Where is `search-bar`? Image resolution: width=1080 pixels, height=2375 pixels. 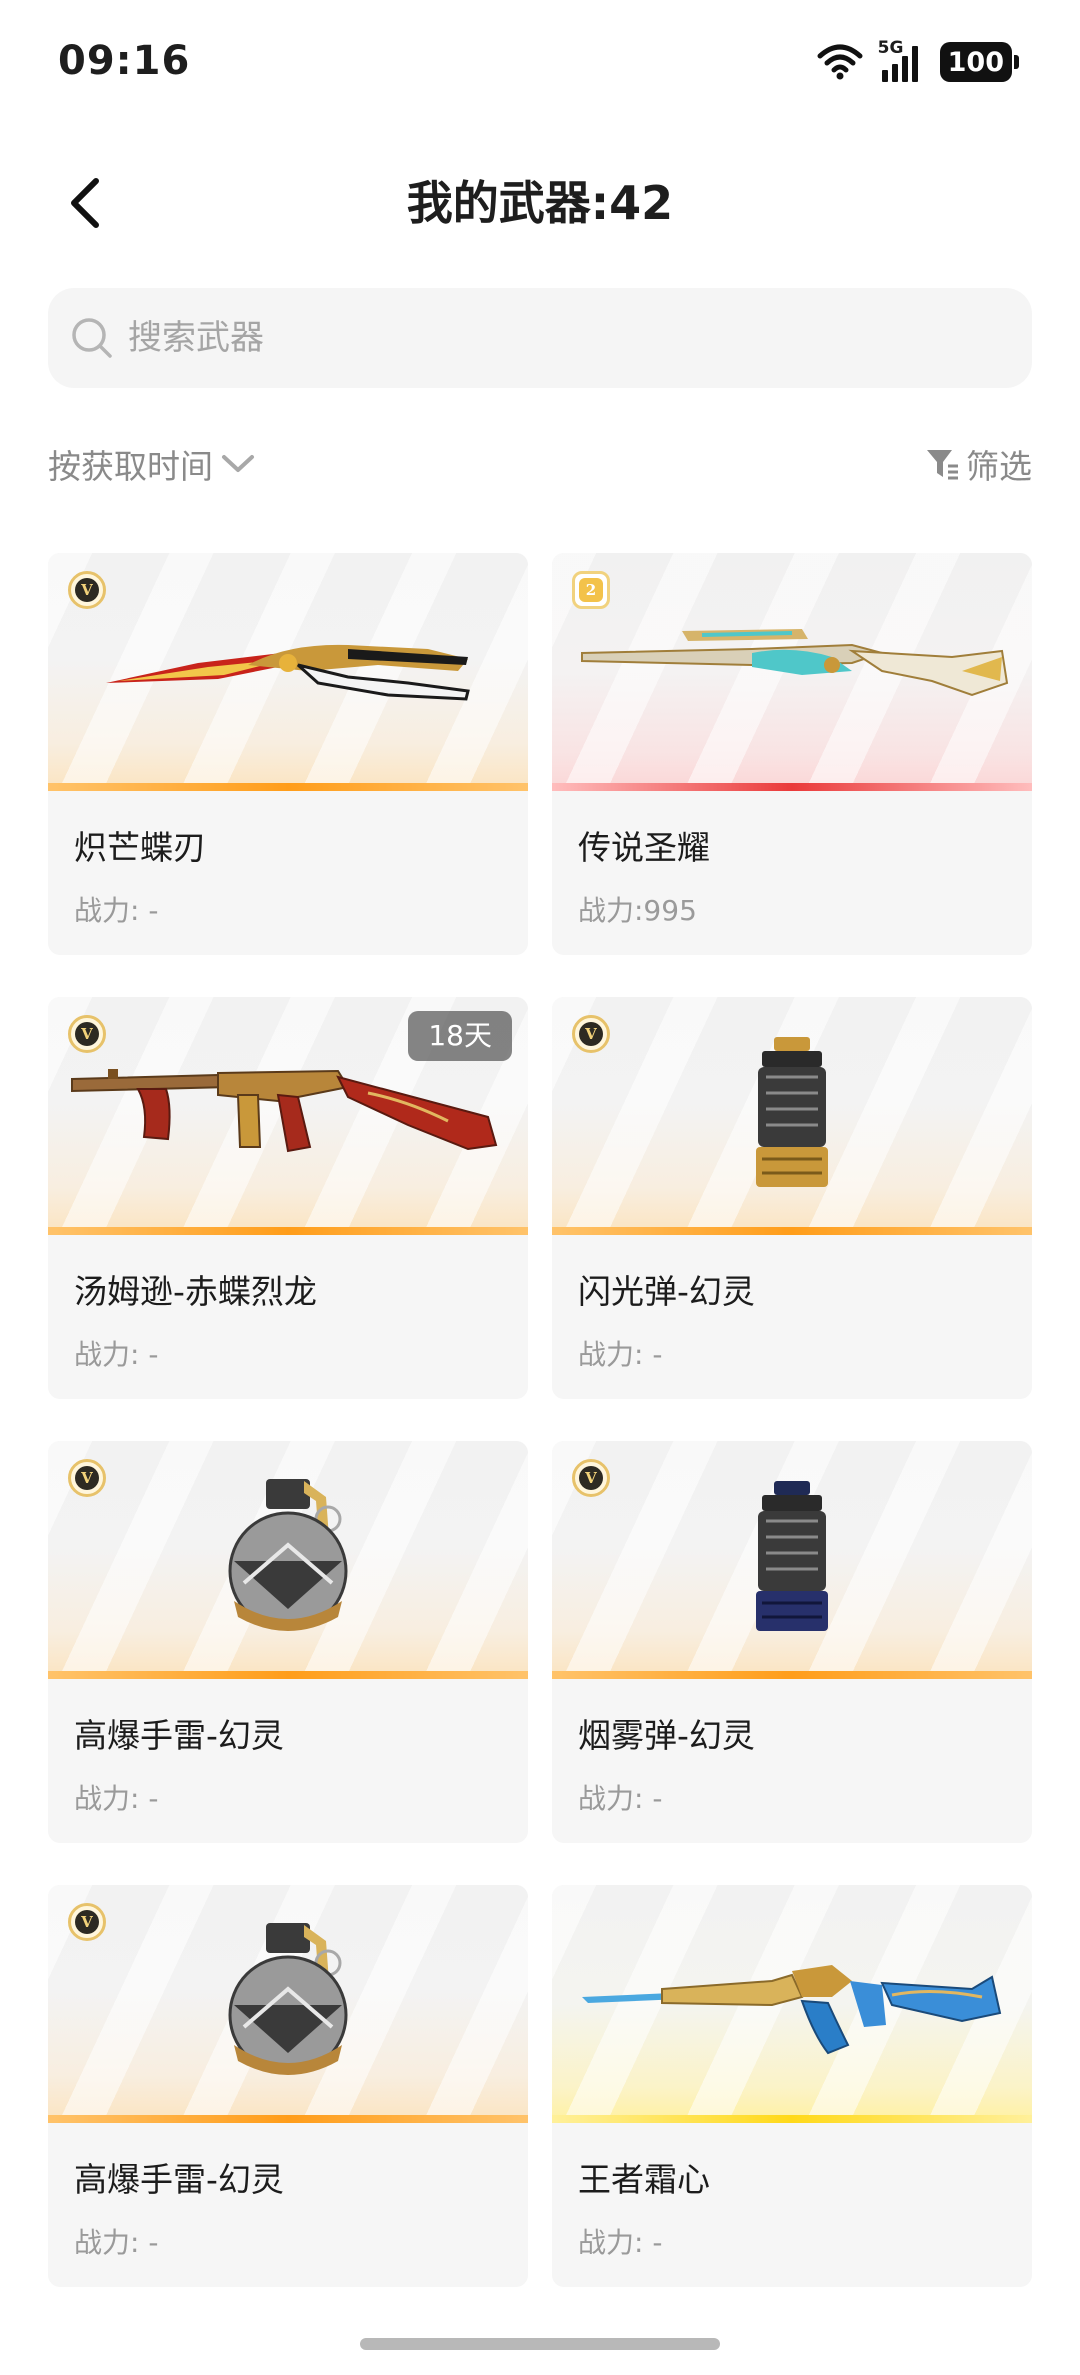
search-bar is located at coordinates (540, 338).